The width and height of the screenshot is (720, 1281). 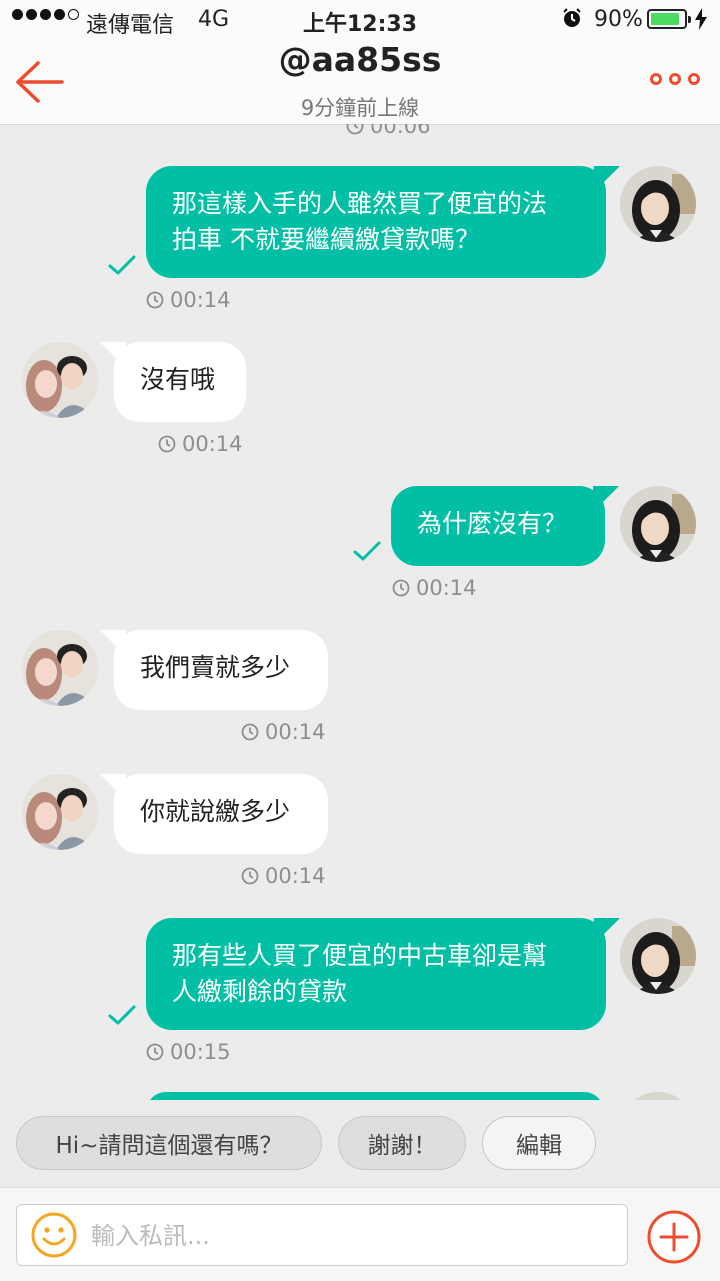 I want to click on chat-username: @aa85ss, so click(x=360, y=59).